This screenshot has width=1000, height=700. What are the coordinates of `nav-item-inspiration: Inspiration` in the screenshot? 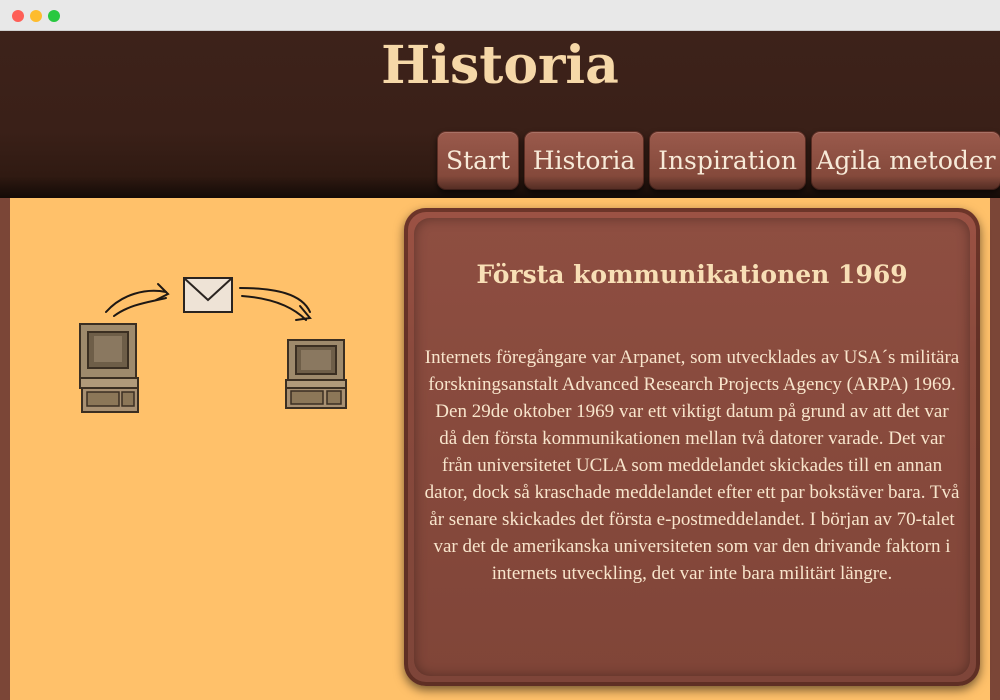 It's located at (727, 160).